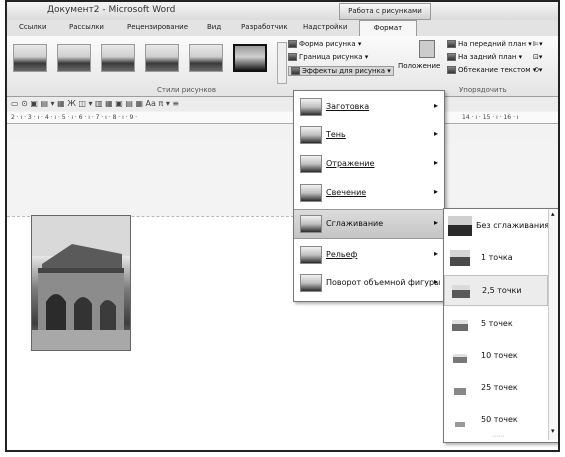 The height and width of the screenshot is (457, 565). What do you see at coordinates (311, 164) in the screenshot?
I see `reflection-icon` at bounding box center [311, 164].